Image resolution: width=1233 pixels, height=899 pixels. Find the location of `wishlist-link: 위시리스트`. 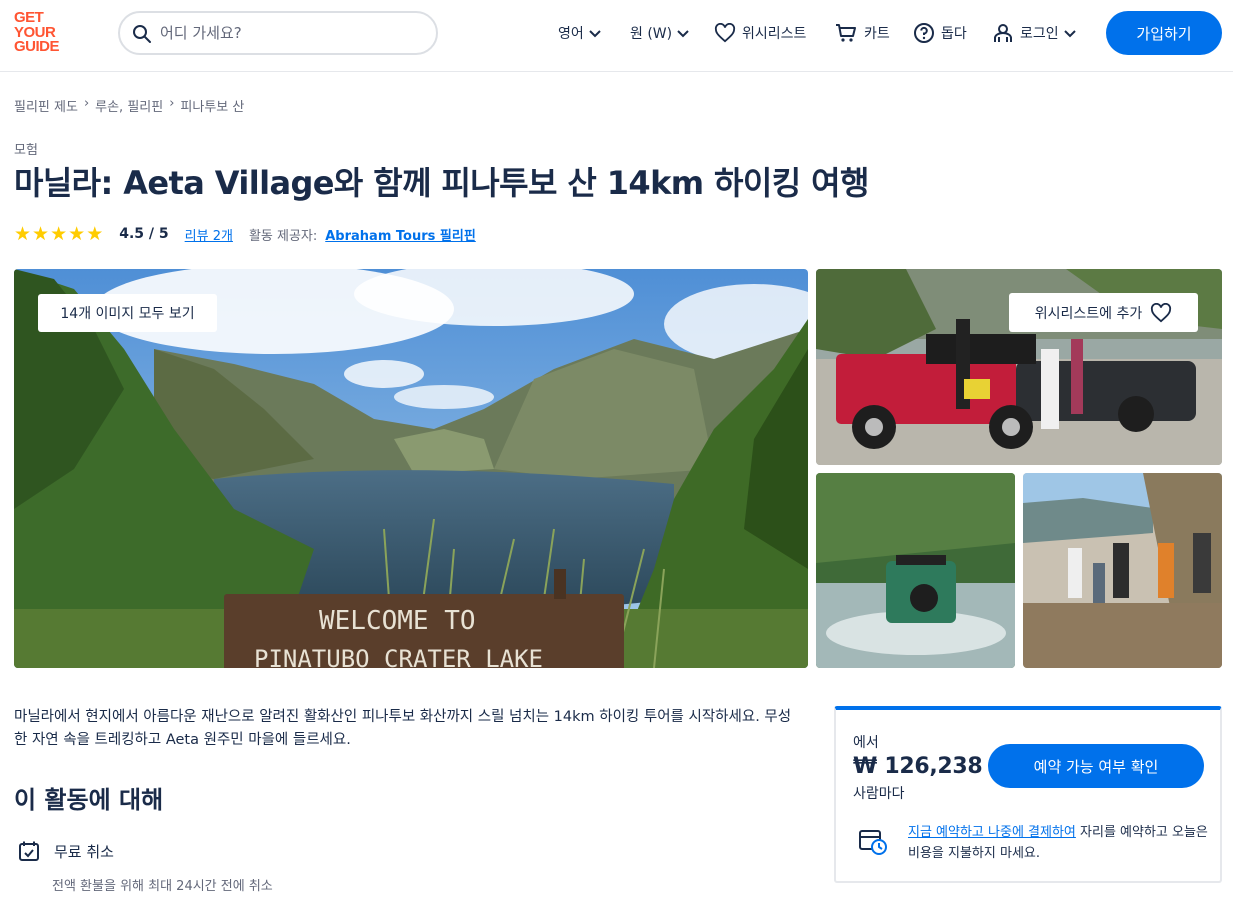

wishlist-link: 위시리스트 is located at coordinates (760, 33).